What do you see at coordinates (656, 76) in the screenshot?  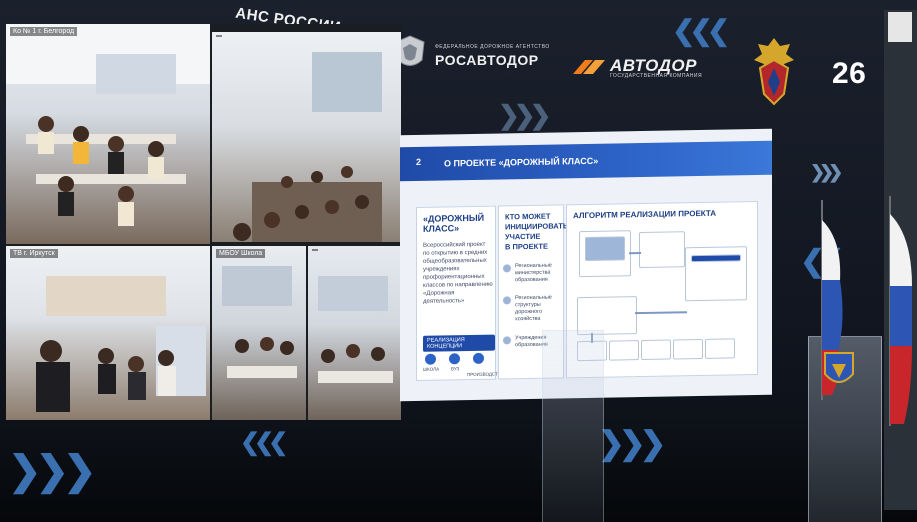 I see `avtodor-subtitle: ГОСУДАРСТВЕННАЯ КОМПАНИЯ` at bounding box center [656, 76].